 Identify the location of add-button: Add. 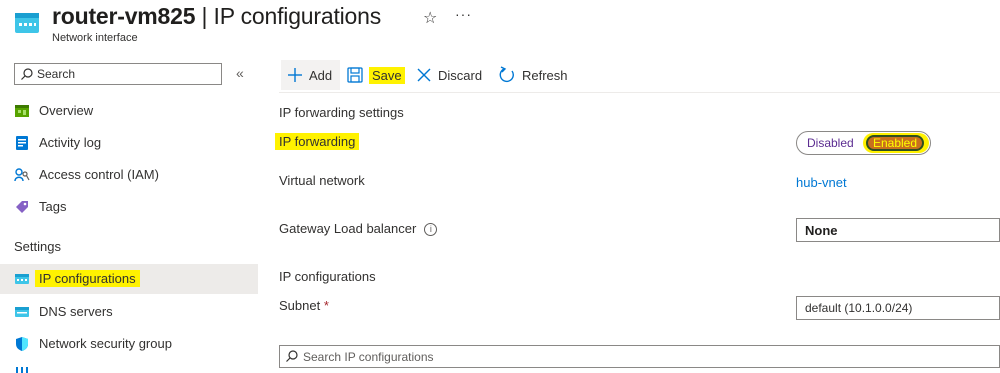
(311, 75).